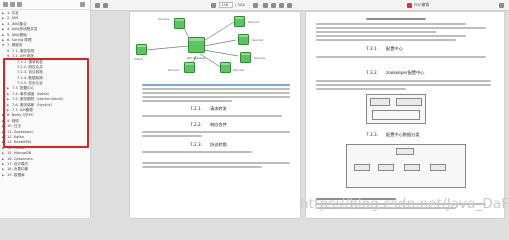 This screenshot has width=509, height=240. Describe the element at coordinates (394, 48) in the screenshot. I see `section-heading: 配置中心` at that location.